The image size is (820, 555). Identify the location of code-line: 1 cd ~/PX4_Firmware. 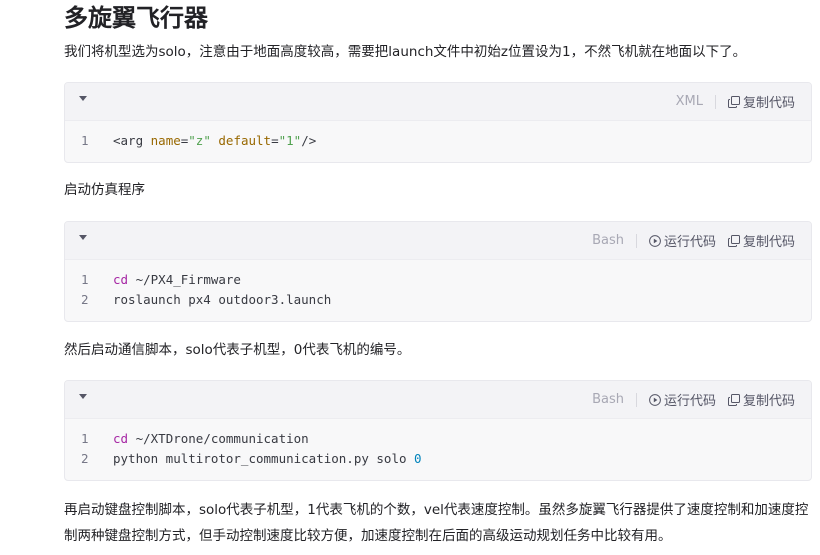
(438, 280).